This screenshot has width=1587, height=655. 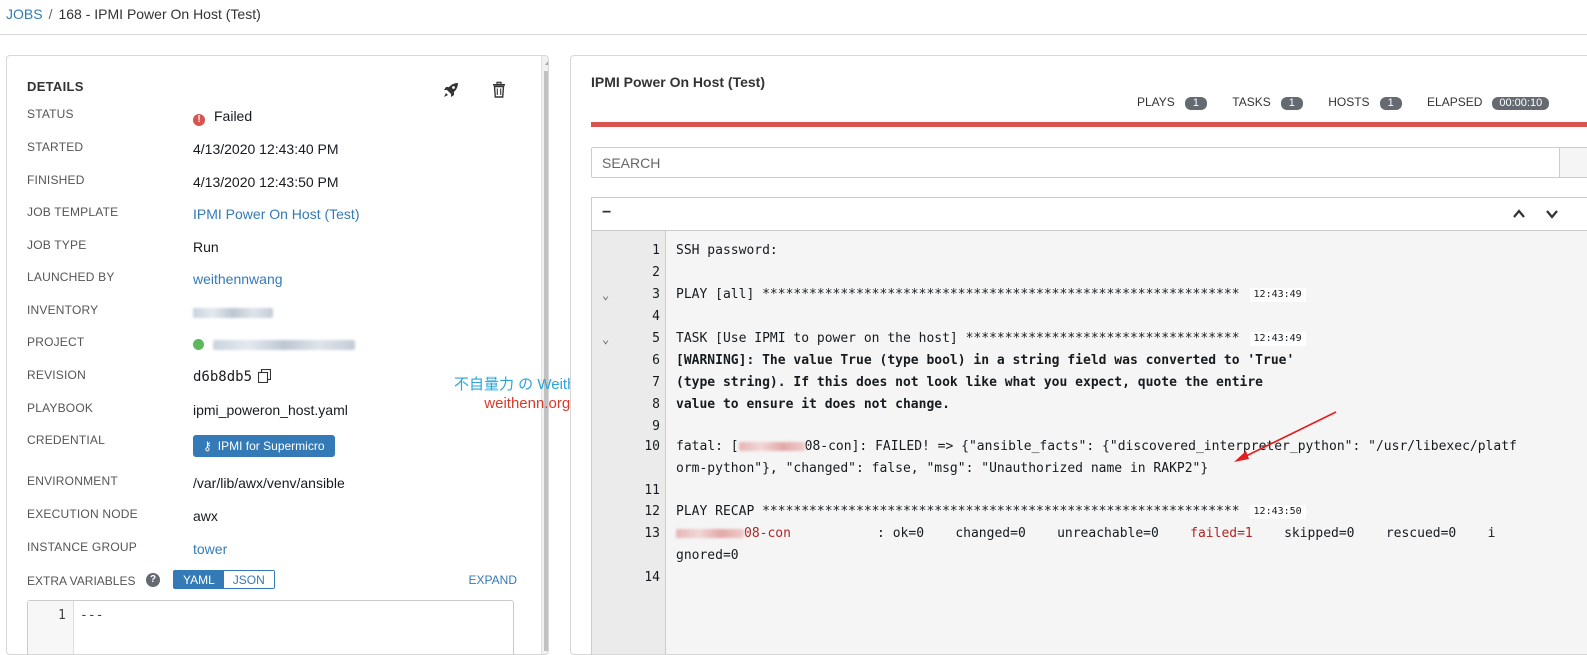 What do you see at coordinates (63, 310) in the screenshot?
I see `inventory-label: INVENTORY` at bounding box center [63, 310].